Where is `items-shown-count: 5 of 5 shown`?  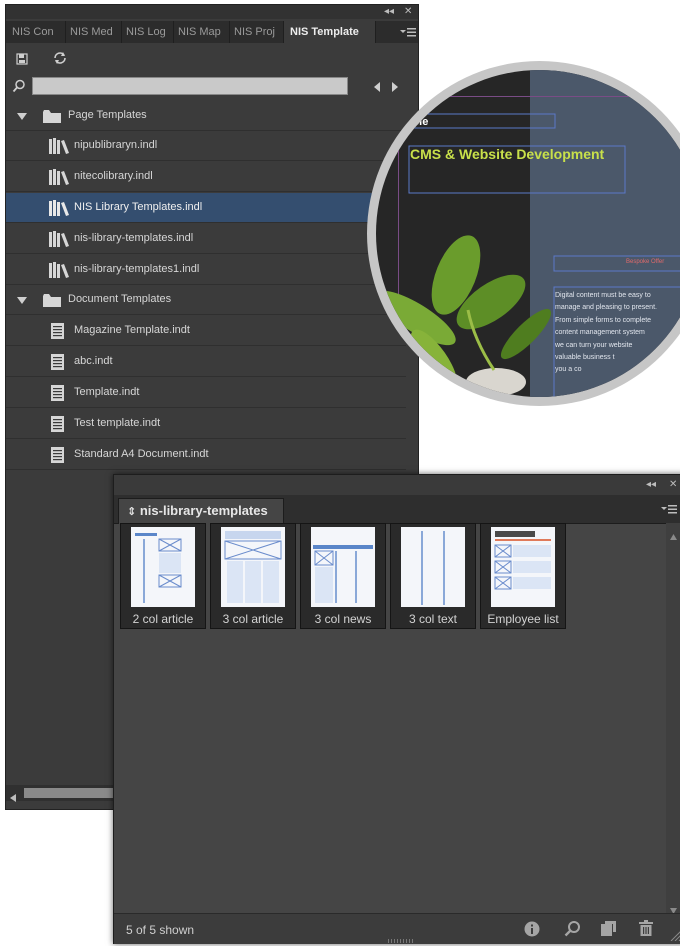 items-shown-count: 5 of 5 shown is located at coordinates (160, 930).